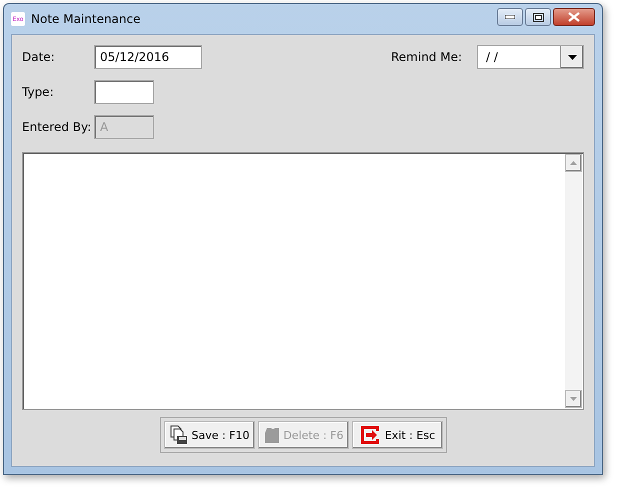  I want to click on exit-icon, so click(369, 435).